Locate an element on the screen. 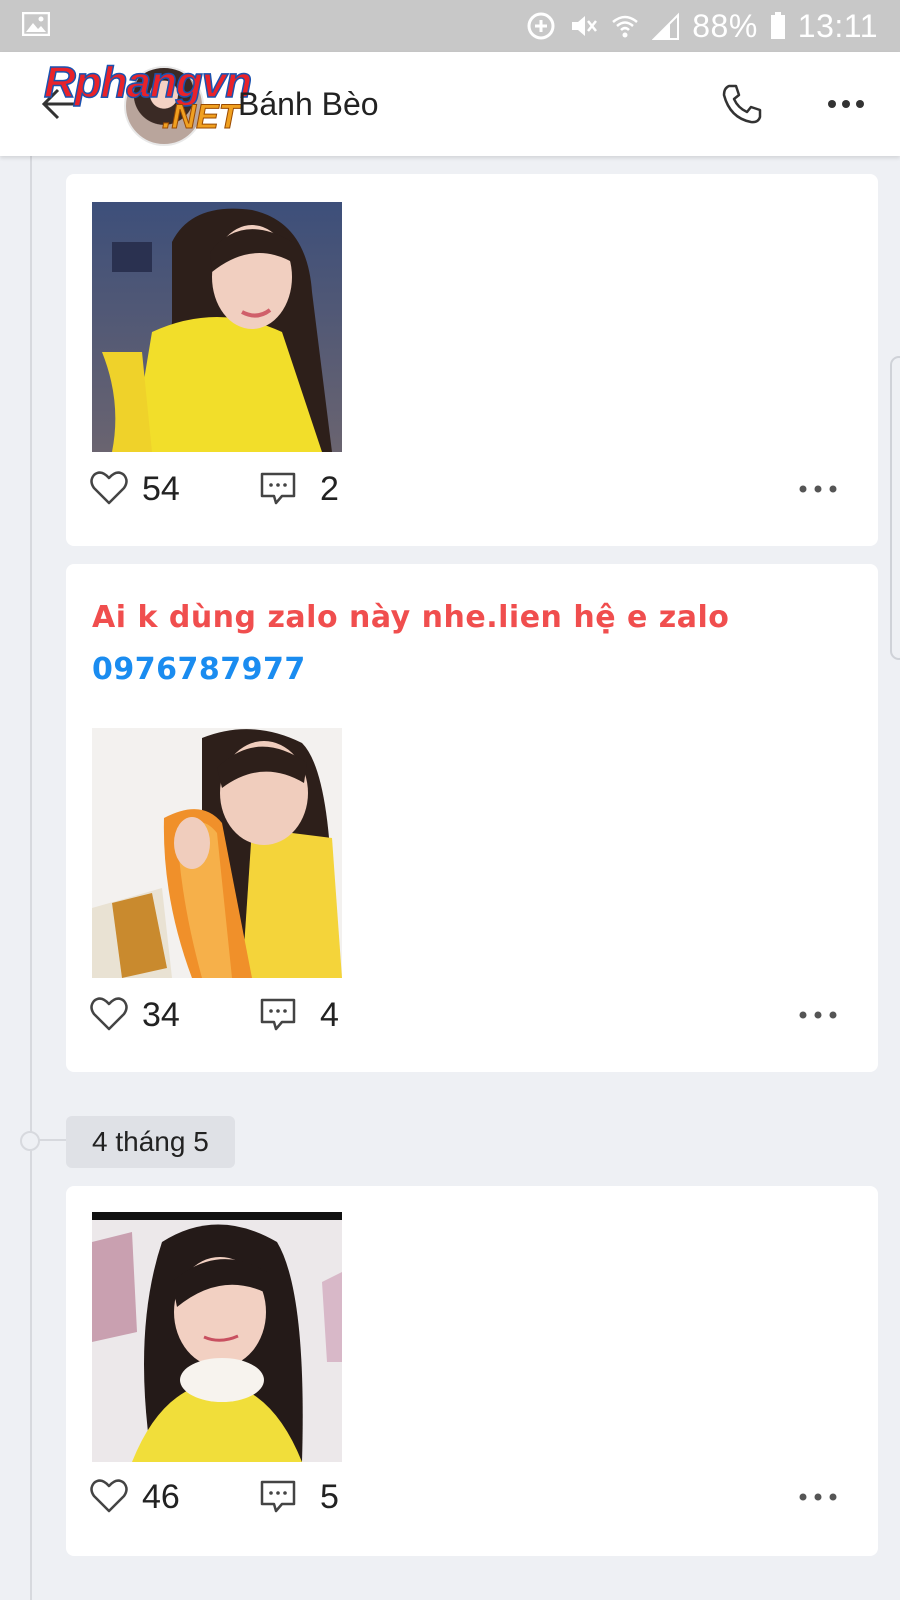 The image size is (900, 1600). like-count: 46 is located at coordinates (161, 1497).